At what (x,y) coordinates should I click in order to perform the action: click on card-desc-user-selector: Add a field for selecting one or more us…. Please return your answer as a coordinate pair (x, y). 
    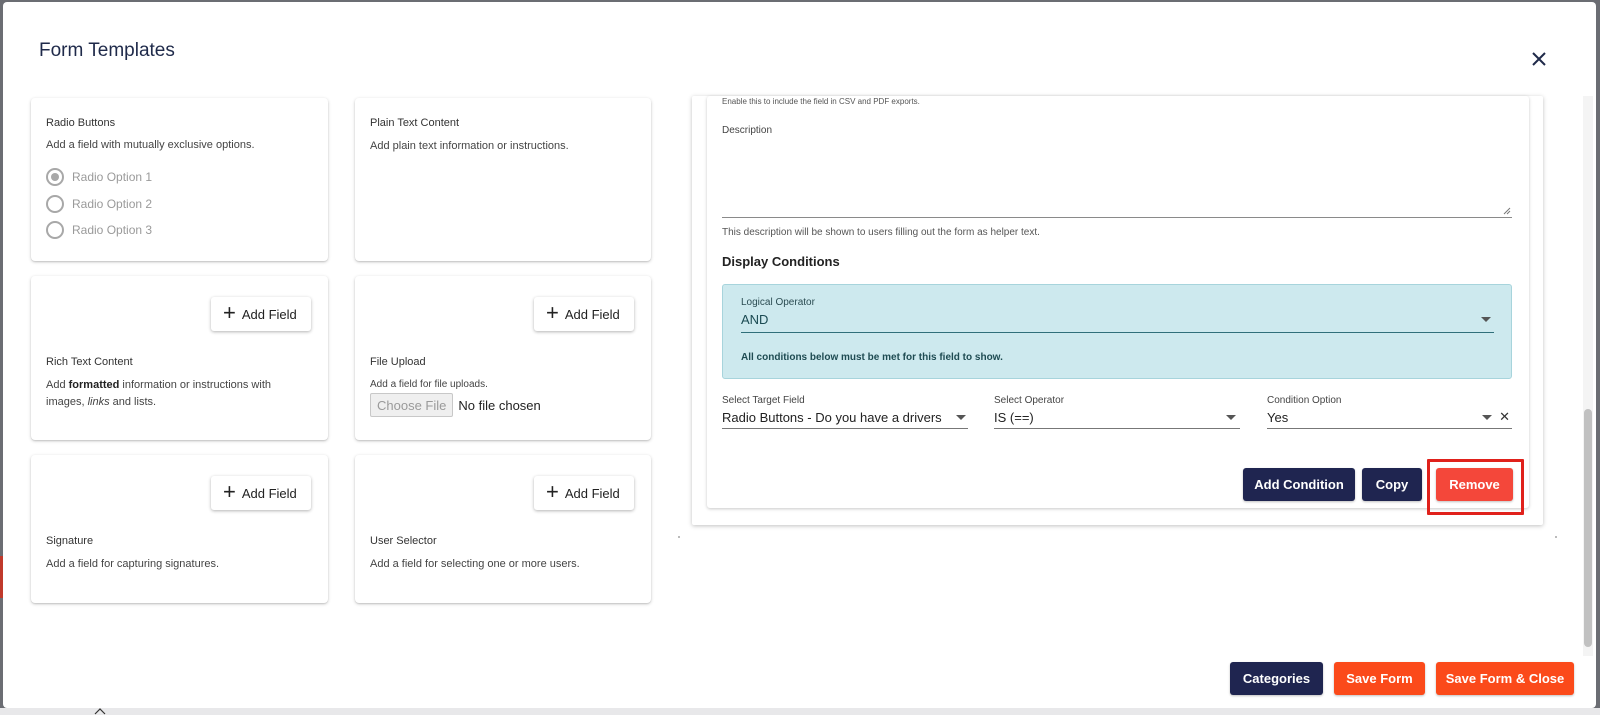
    Looking at the image, I should click on (475, 564).